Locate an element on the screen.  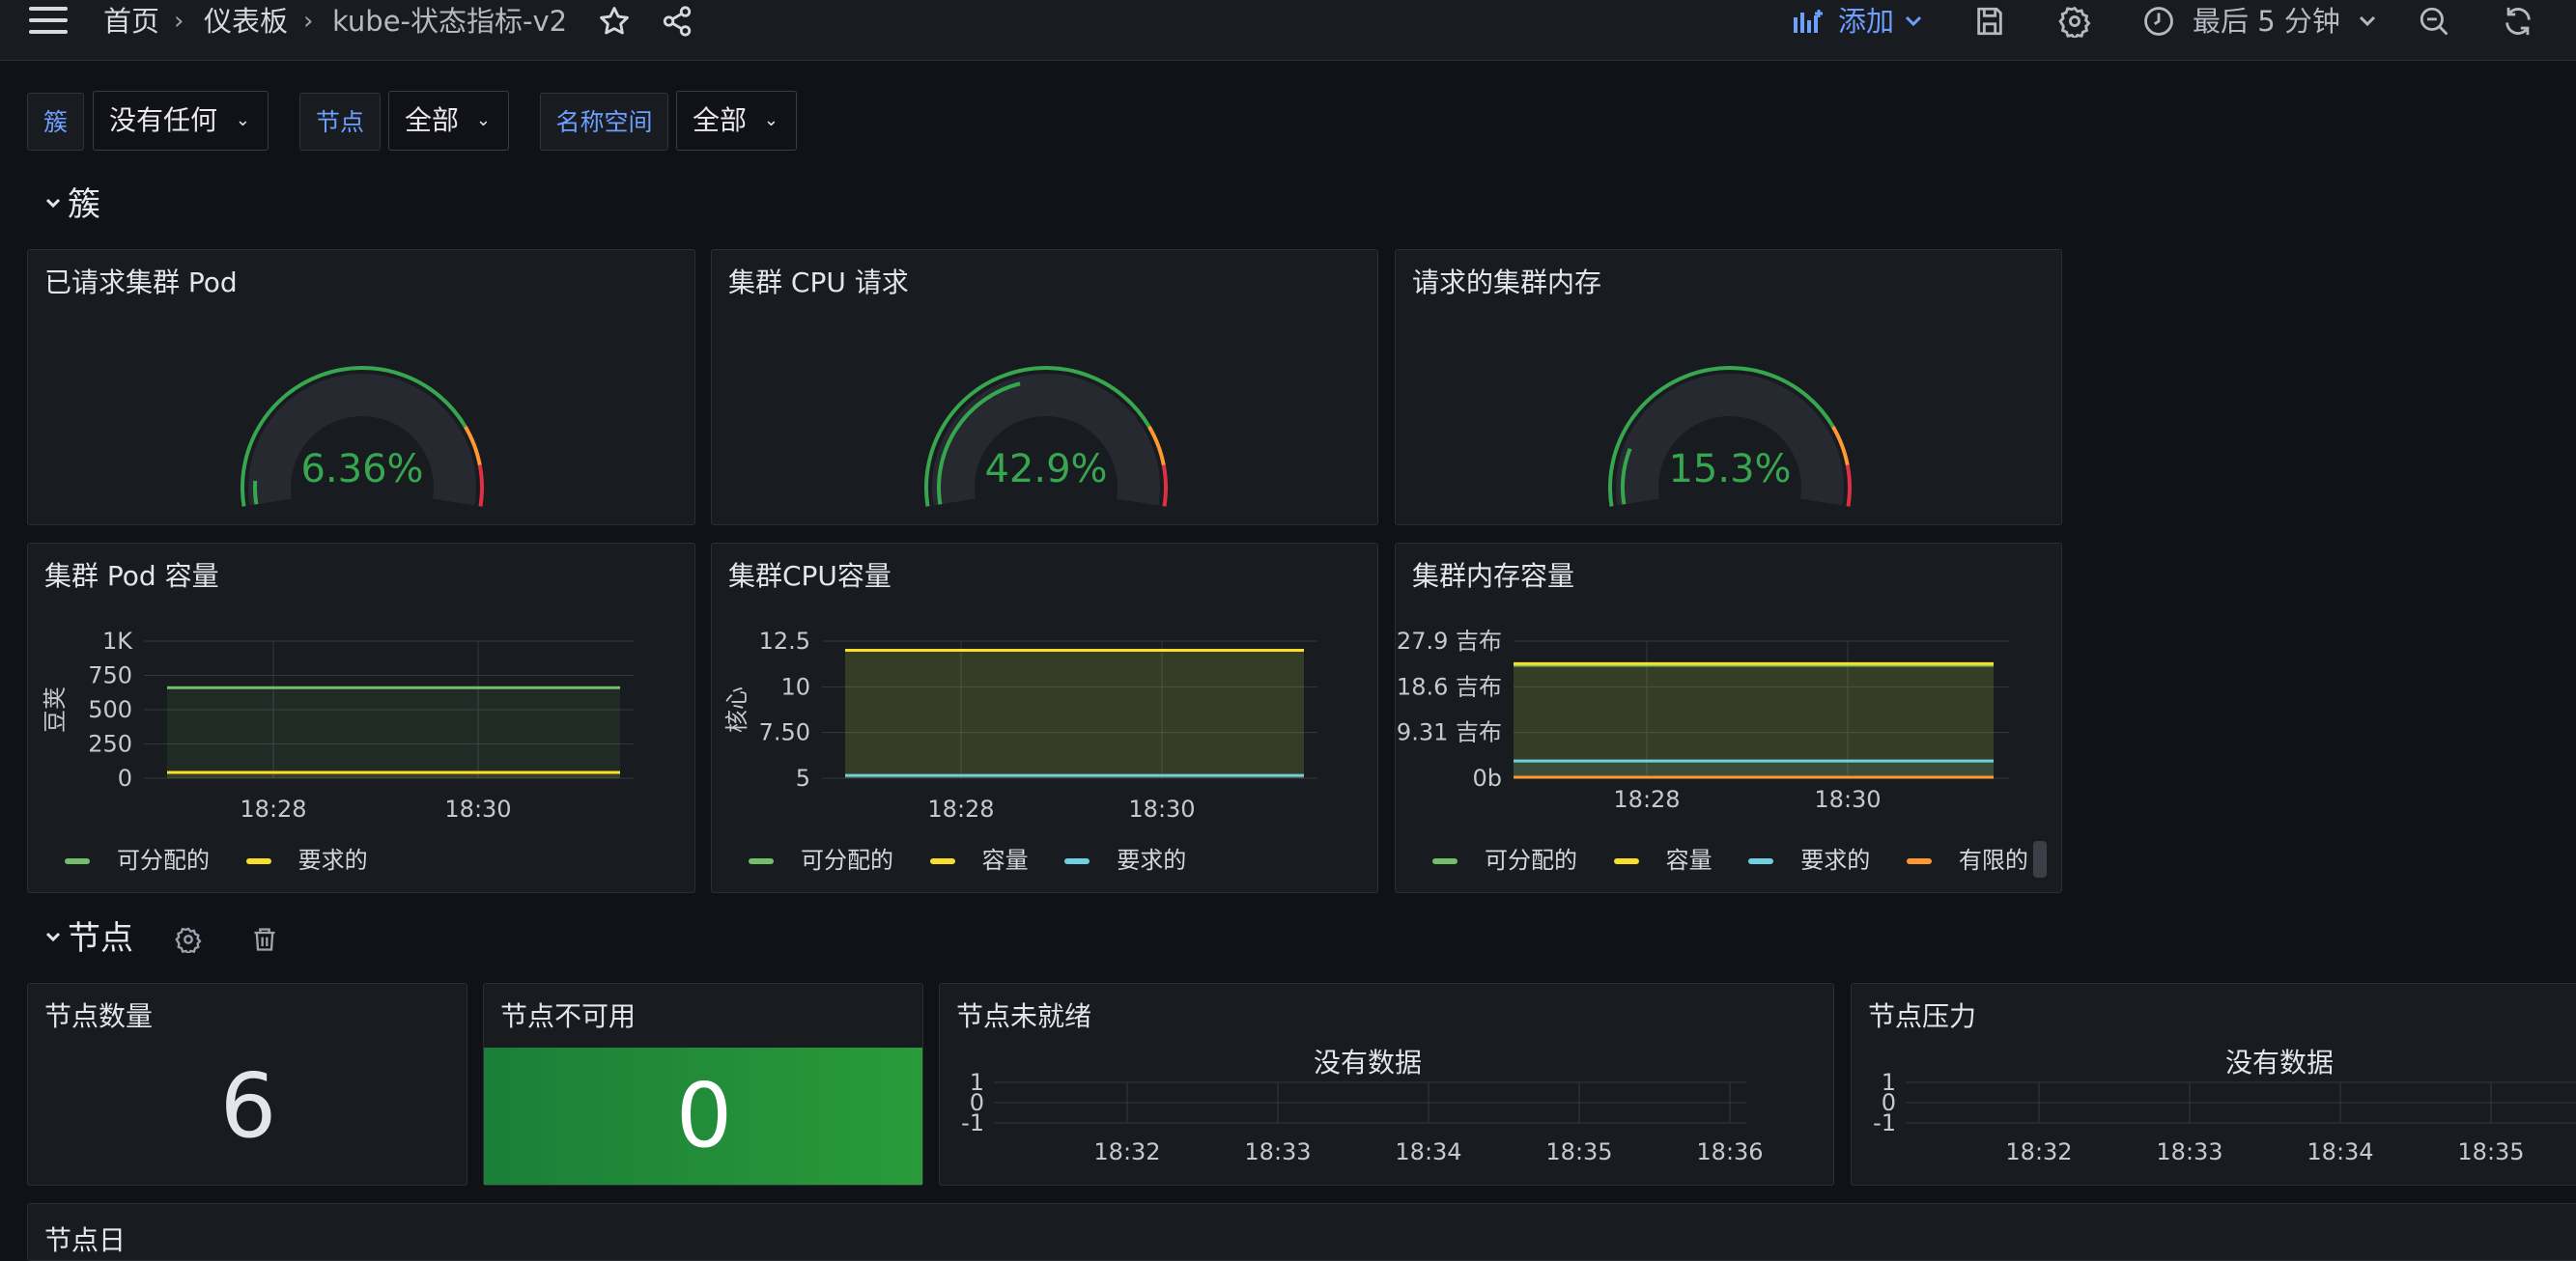
time-range-label: 最后 5 分钟 is located at coordinates (2266, 22).